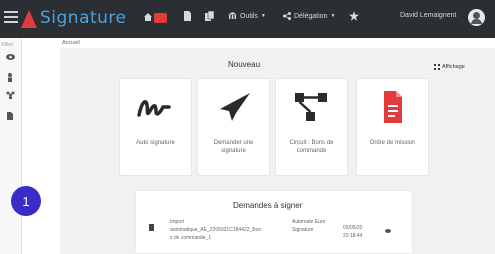 The height and width of the screenshot is (254, 495). I want to click on grid-icon, so click(437, 67).